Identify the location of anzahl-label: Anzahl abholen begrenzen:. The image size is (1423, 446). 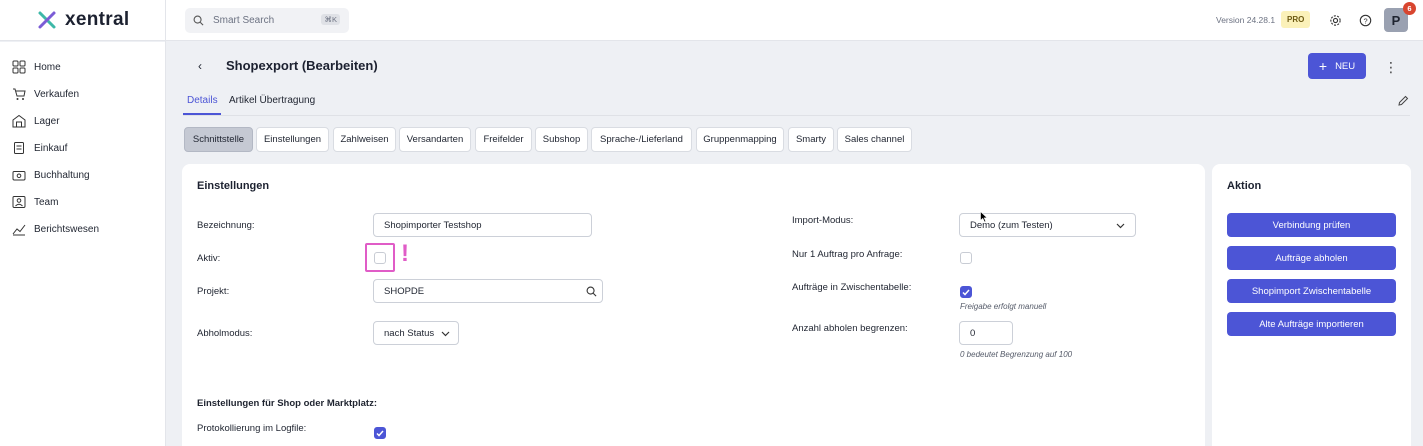
(850, 328).